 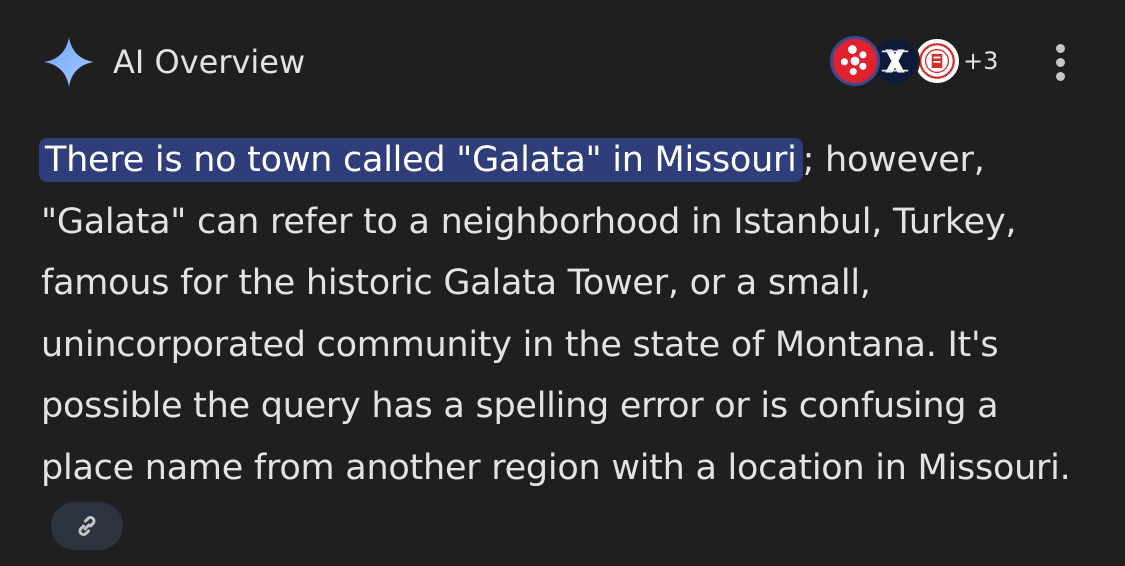 I want to click on gemini-sparkle-icon, so click(x=69, y=62).